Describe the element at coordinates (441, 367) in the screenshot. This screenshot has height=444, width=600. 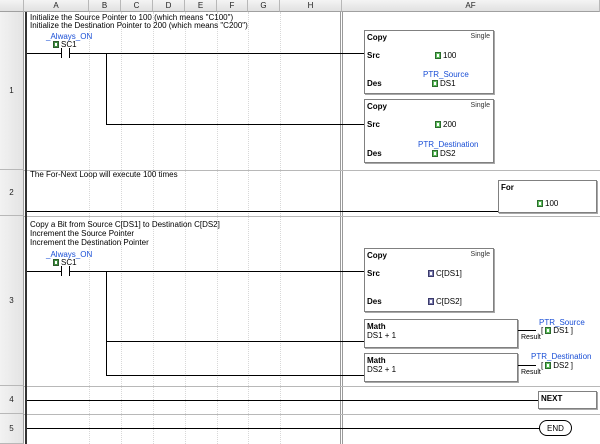
I see `math-instruction-2: Math DS2 + 1` at that location.